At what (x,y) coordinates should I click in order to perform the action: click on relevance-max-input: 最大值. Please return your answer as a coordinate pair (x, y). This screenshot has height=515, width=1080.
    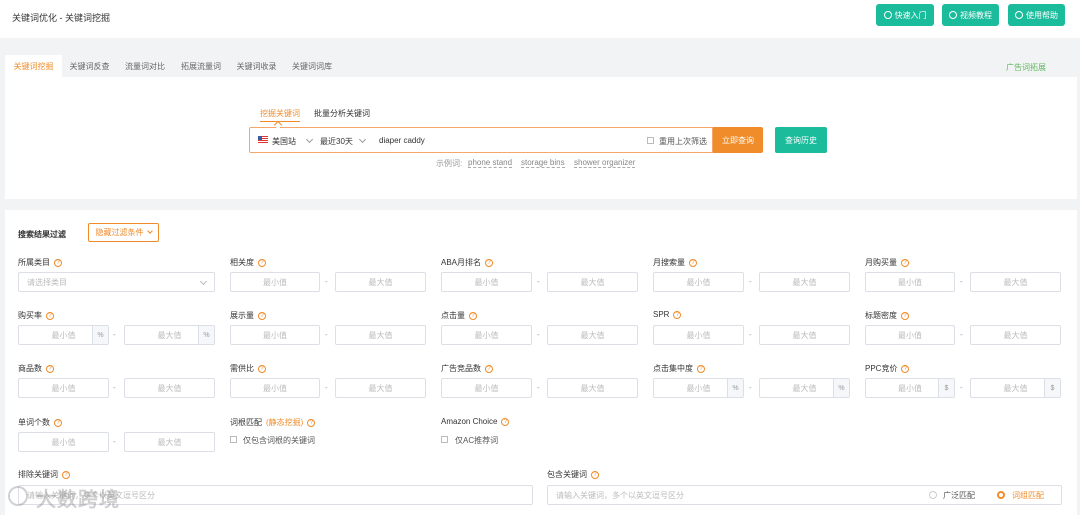
    Looking at the image, I should click on (380, 282).